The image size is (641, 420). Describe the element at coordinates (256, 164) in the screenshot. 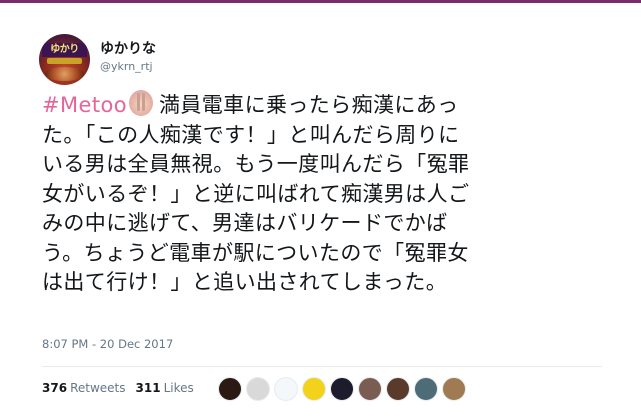

I see `tweet-line: いる男は全員無視。もう一度叫んだら「冤罪` at that location.